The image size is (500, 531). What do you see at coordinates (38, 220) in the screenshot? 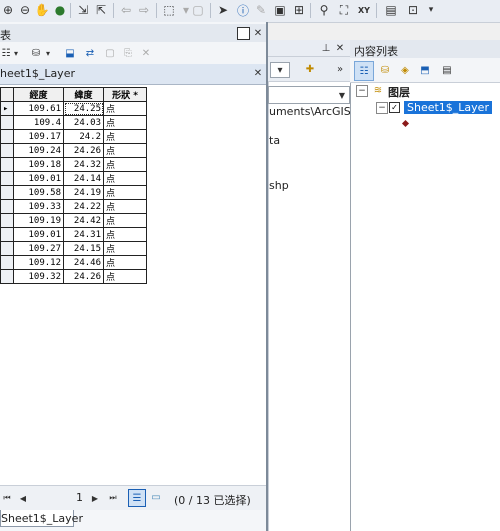
I see `table-cell: 109.19` at bounding box center [38, 220].